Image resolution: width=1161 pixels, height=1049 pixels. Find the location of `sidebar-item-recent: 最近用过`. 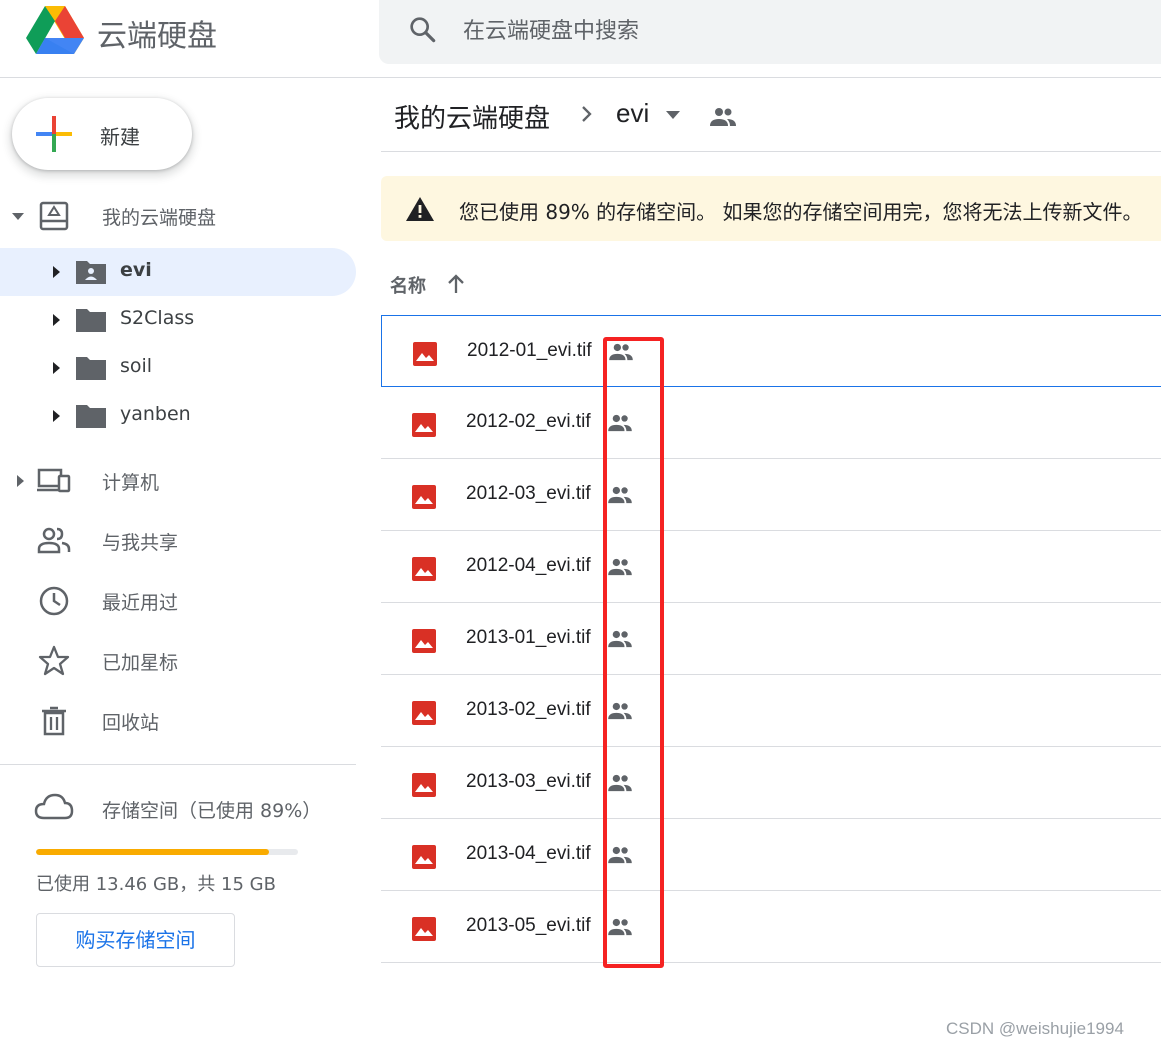

sidebar-item-recent: 最近用过 is located at coordinates (178, 601).